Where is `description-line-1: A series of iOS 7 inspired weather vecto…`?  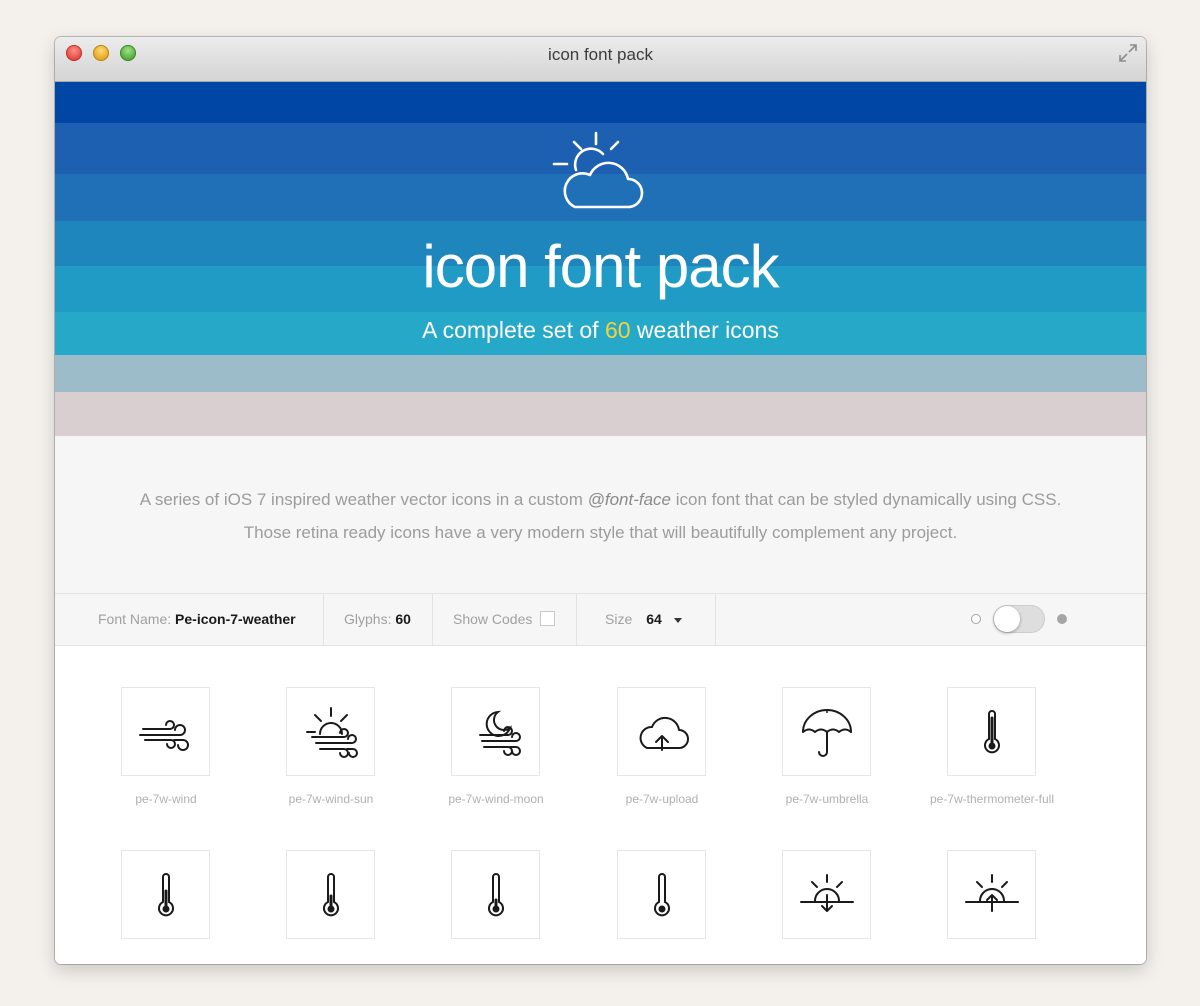
description-line-1: A series of iOS 7 inspired weather vecto… is located at coordinates (600, 499).